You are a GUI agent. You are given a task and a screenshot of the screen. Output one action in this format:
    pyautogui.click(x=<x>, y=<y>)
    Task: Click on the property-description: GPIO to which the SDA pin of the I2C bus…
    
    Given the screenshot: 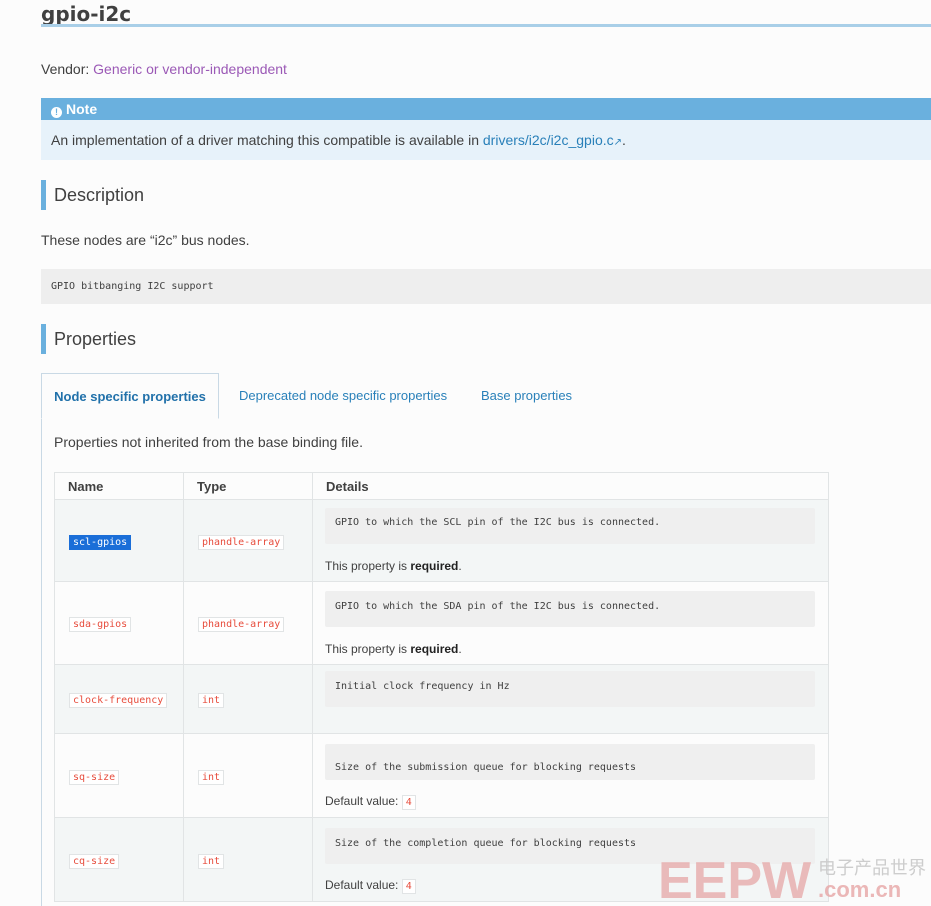 What is the action you would take?
    pyautogui.click(x=570, y=608)
    